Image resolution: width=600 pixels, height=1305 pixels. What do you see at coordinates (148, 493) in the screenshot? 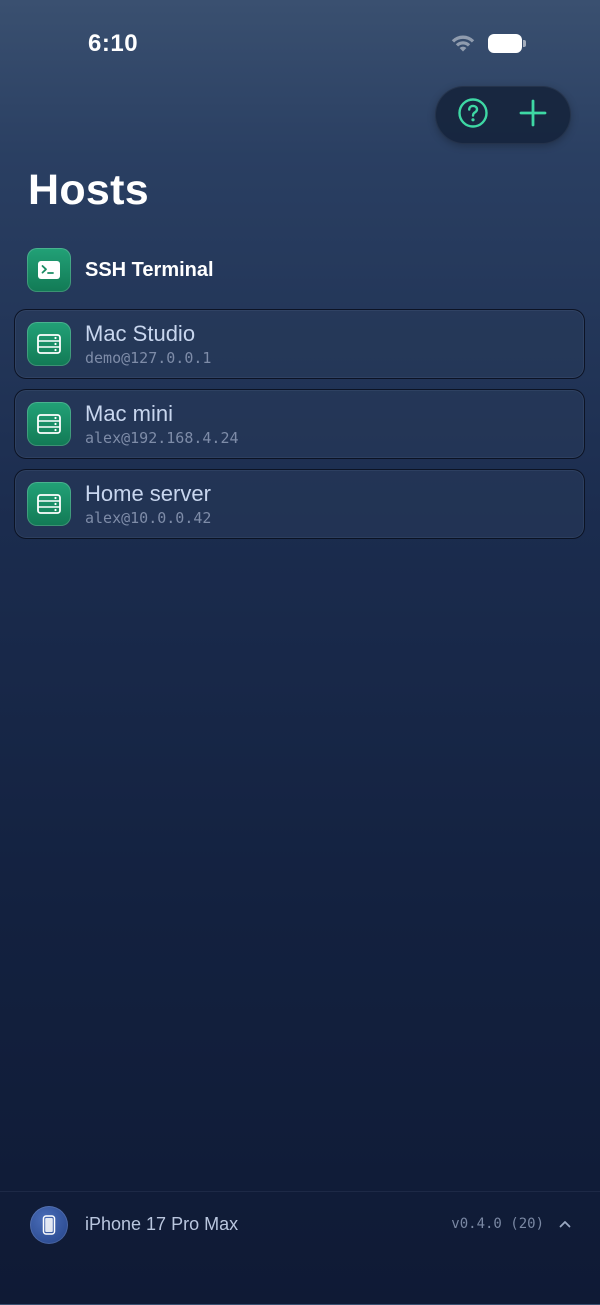
I see `host-name: Home server` at bounding box center [148, 493].